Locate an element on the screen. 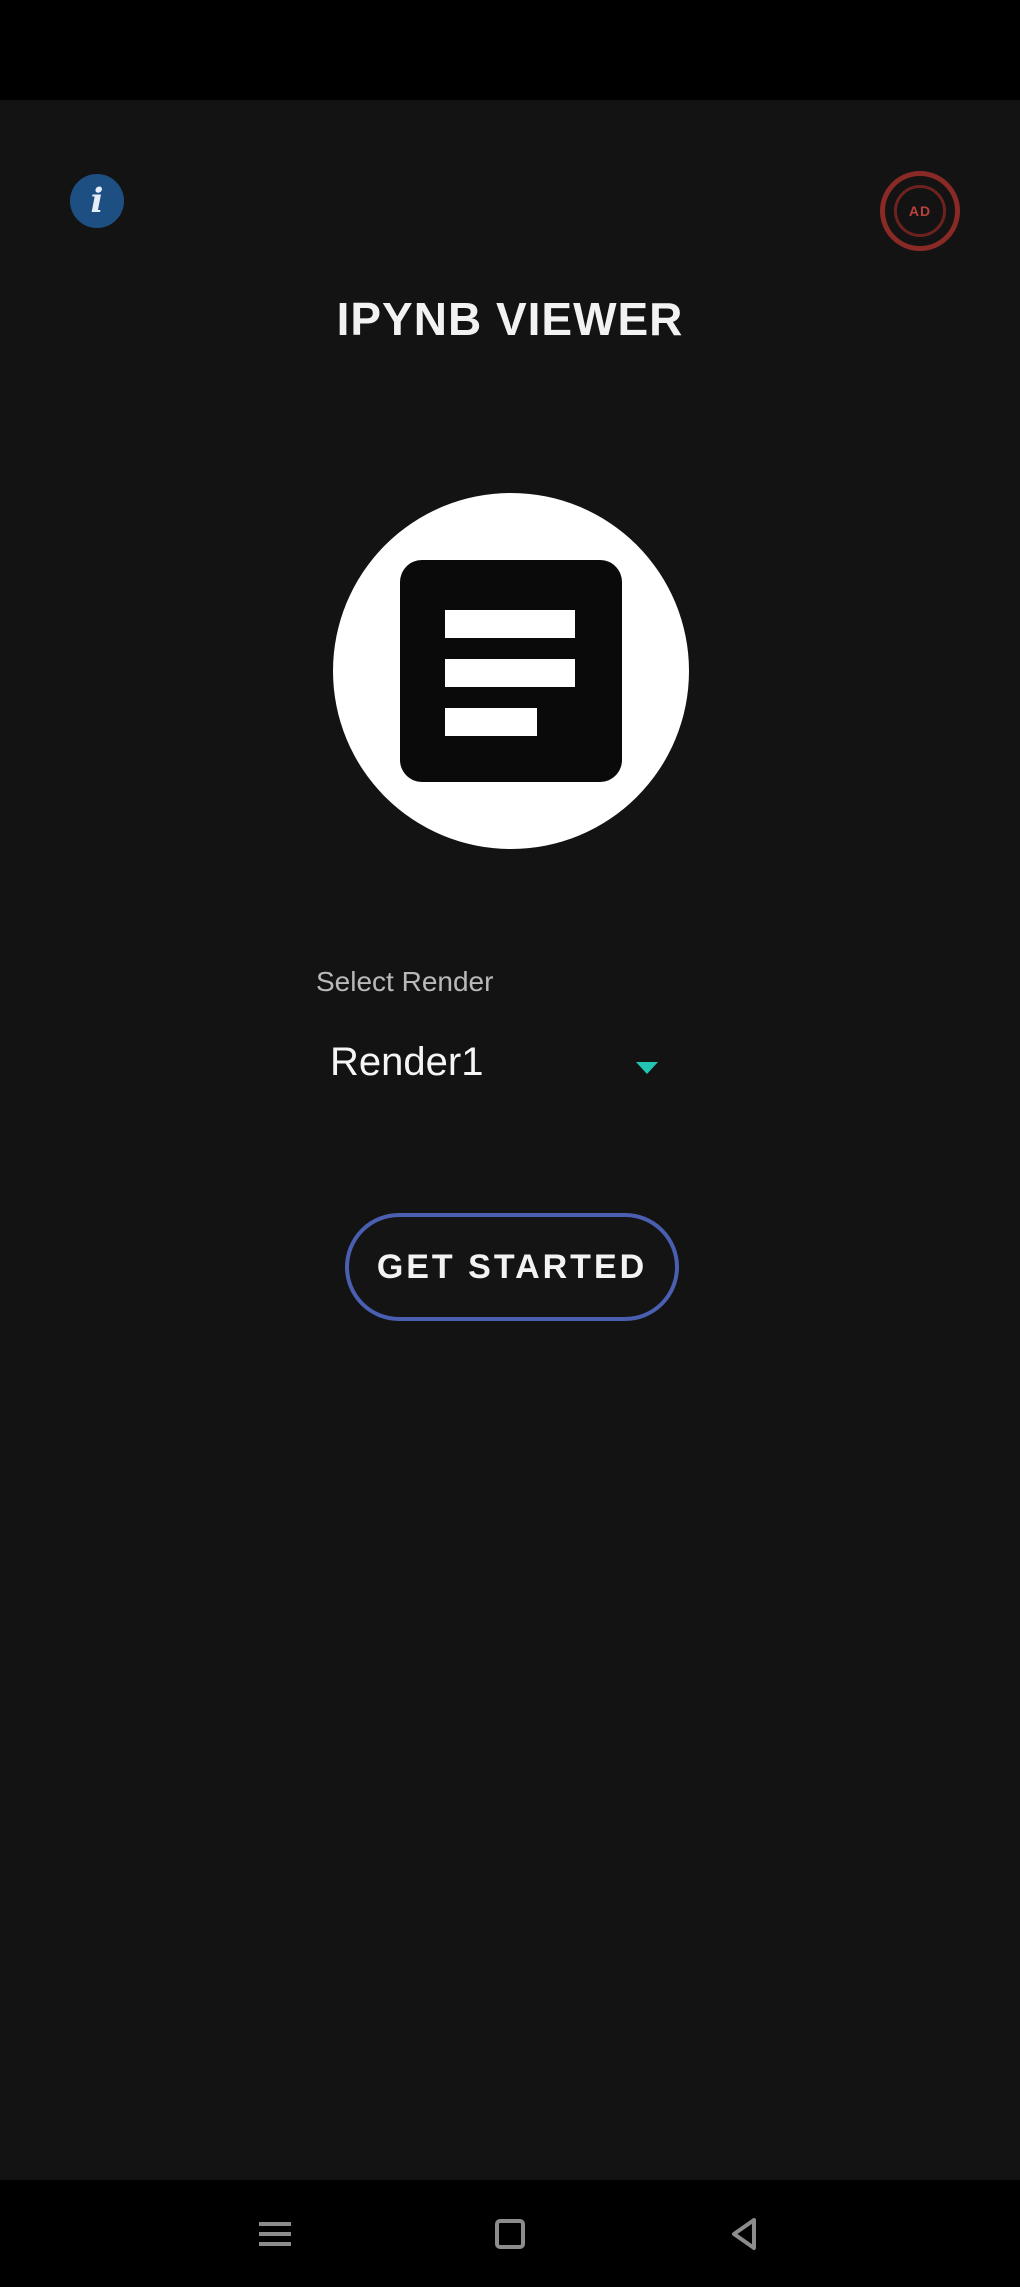 The width and height of the screenshot is (1020, 2287). select-render-label: Select Render is located at coordinates (405, 981).